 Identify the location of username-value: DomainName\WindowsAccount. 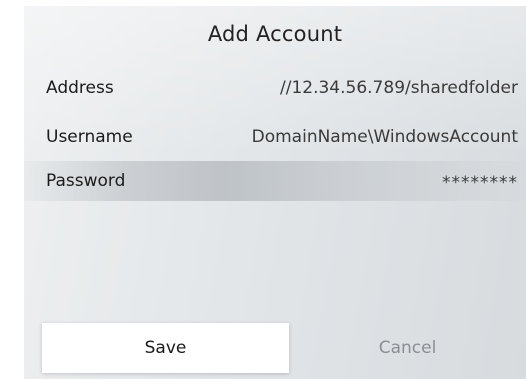
(384, 137).